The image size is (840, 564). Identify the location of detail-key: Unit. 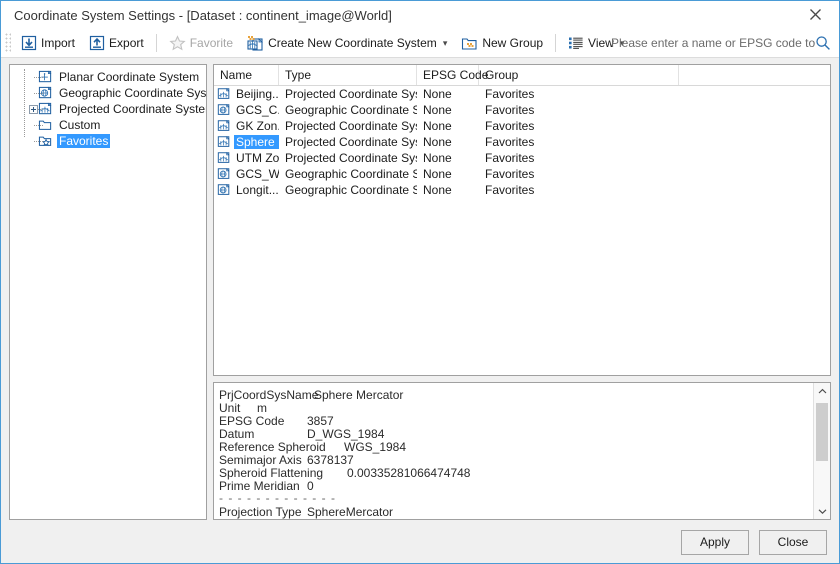
(230, 407).